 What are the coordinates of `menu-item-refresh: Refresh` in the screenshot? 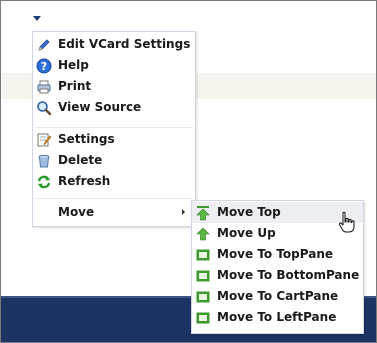 It's located at (114, 181).